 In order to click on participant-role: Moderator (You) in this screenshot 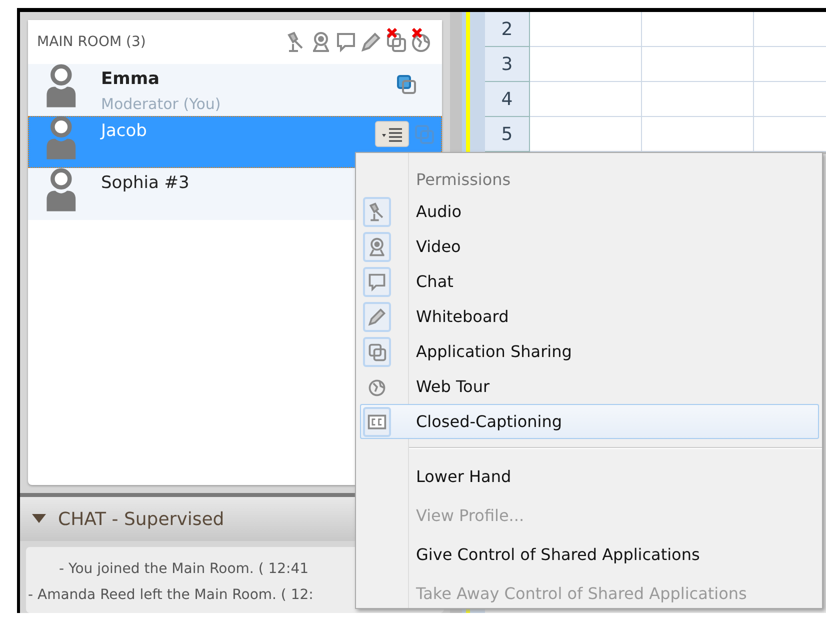, I will do `click(161, 104)`.